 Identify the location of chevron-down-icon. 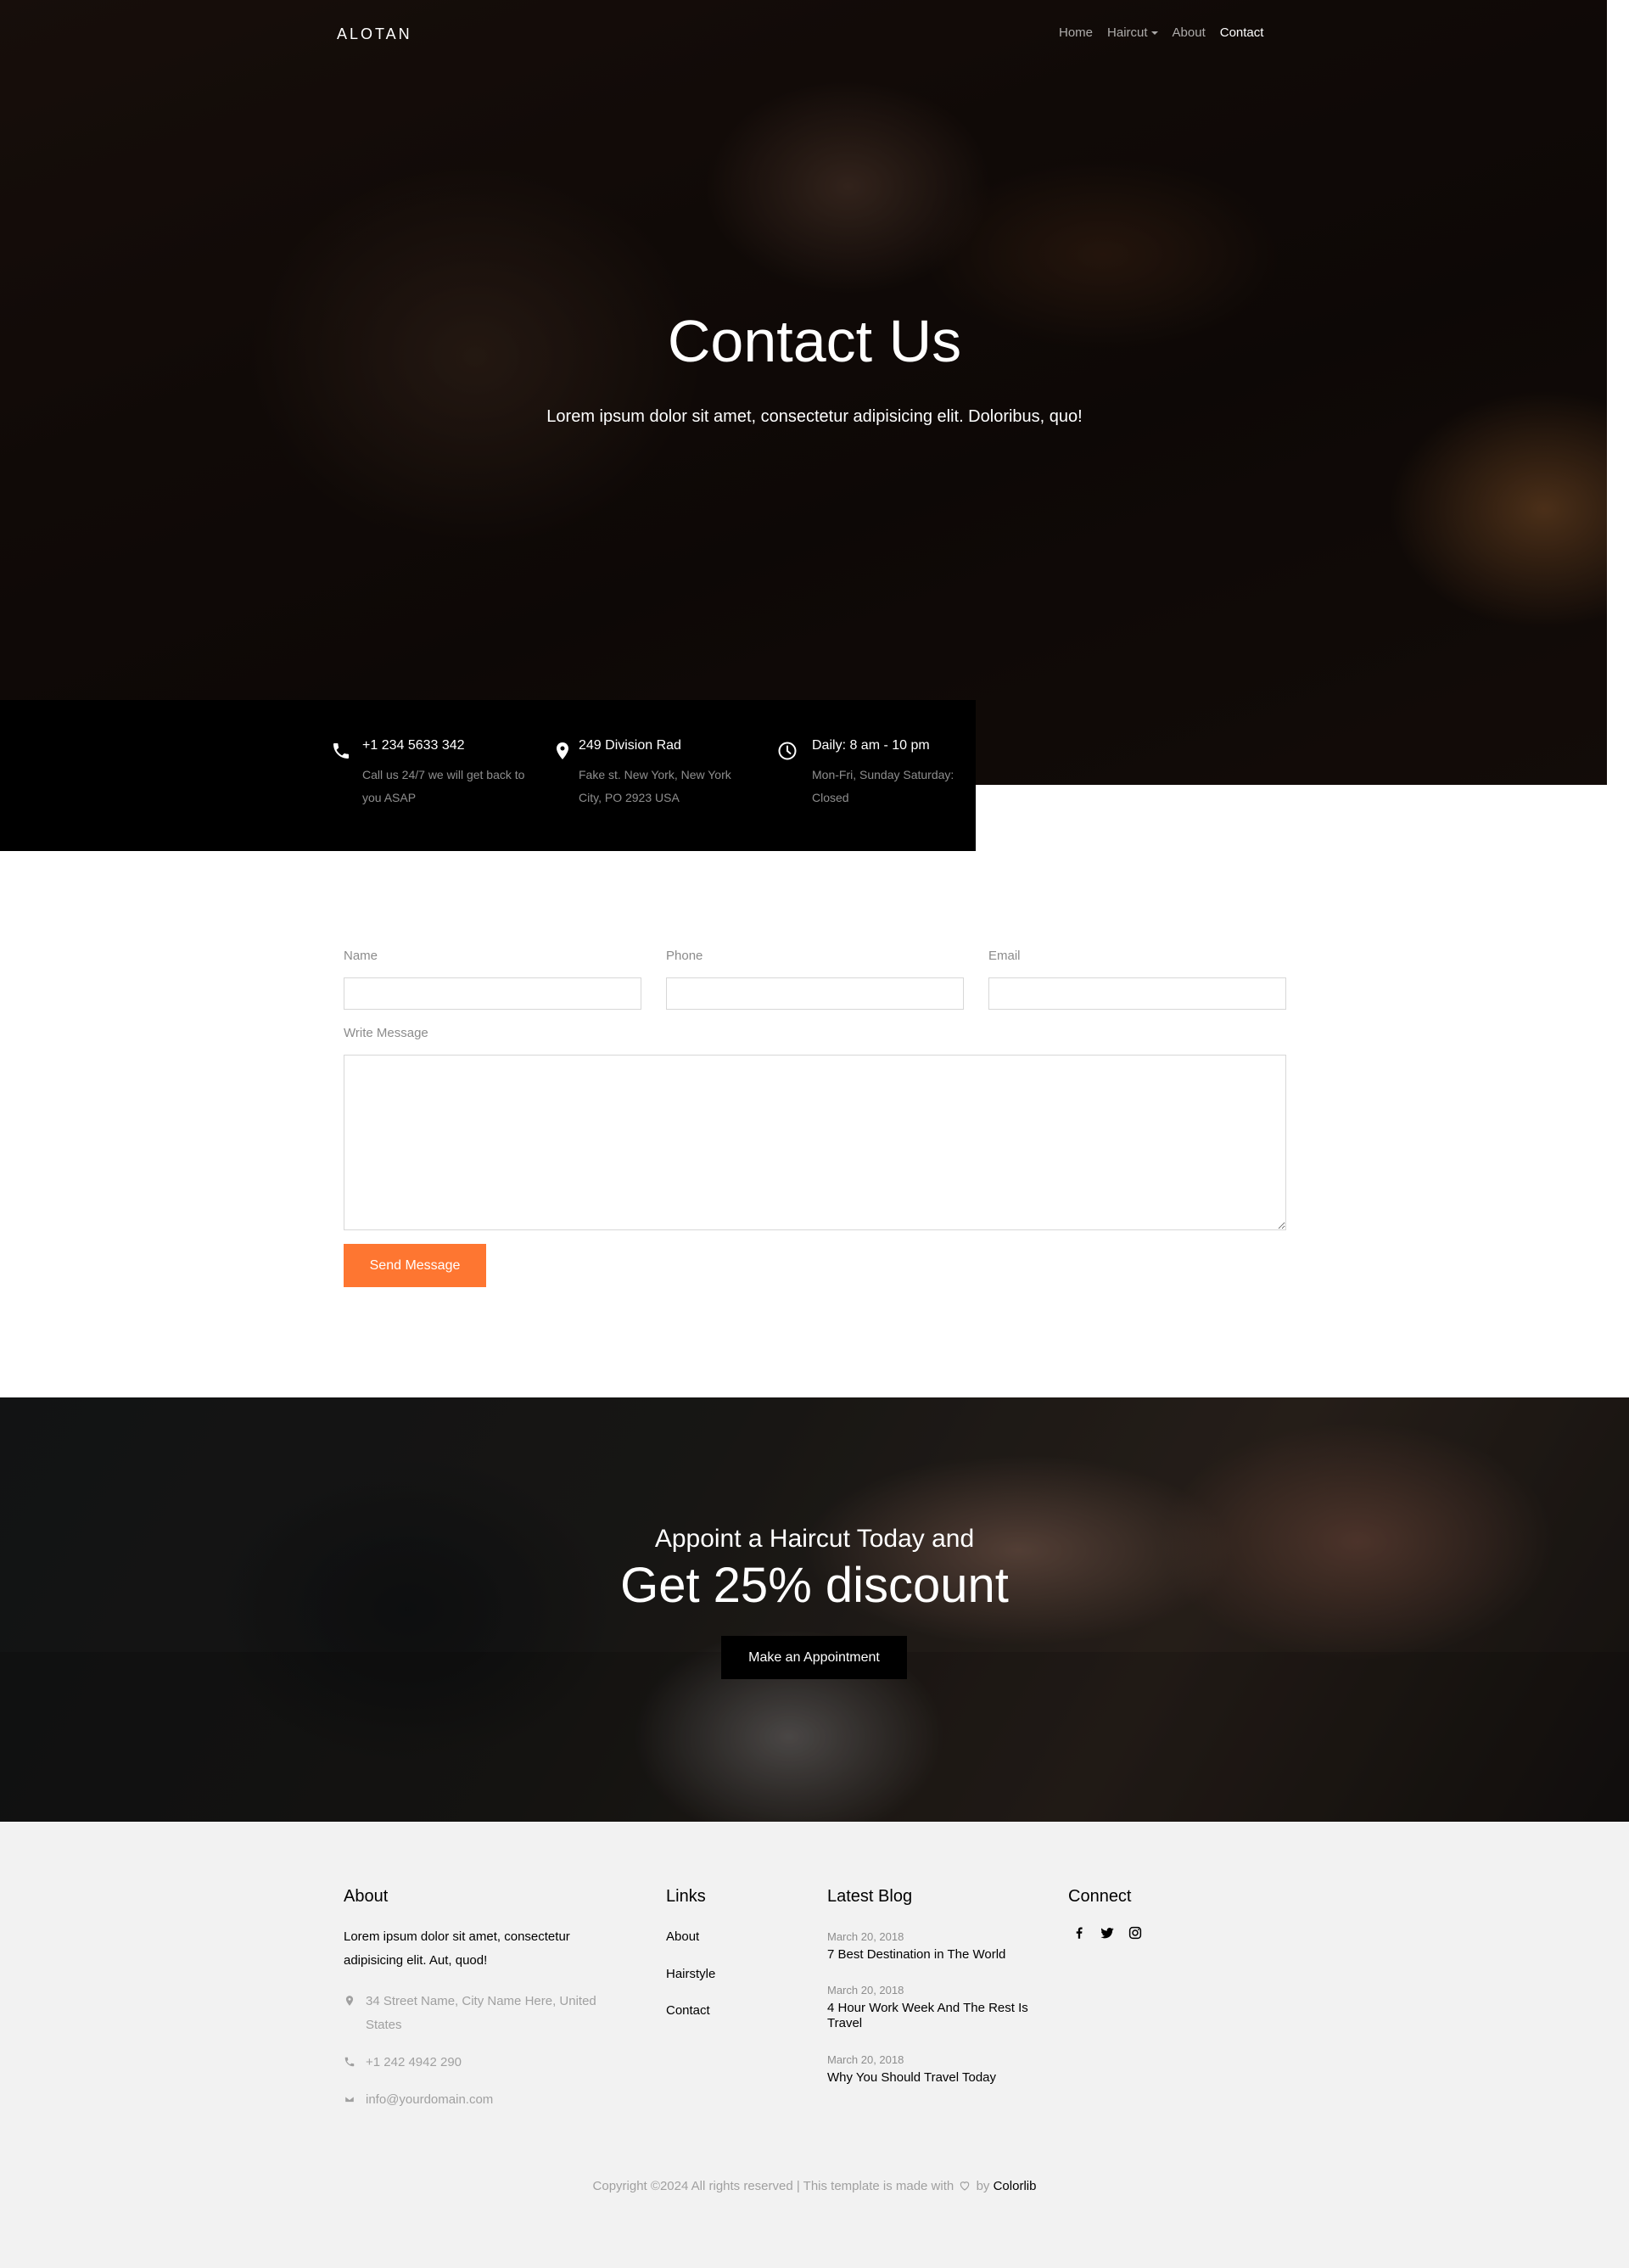
(1154, 34).